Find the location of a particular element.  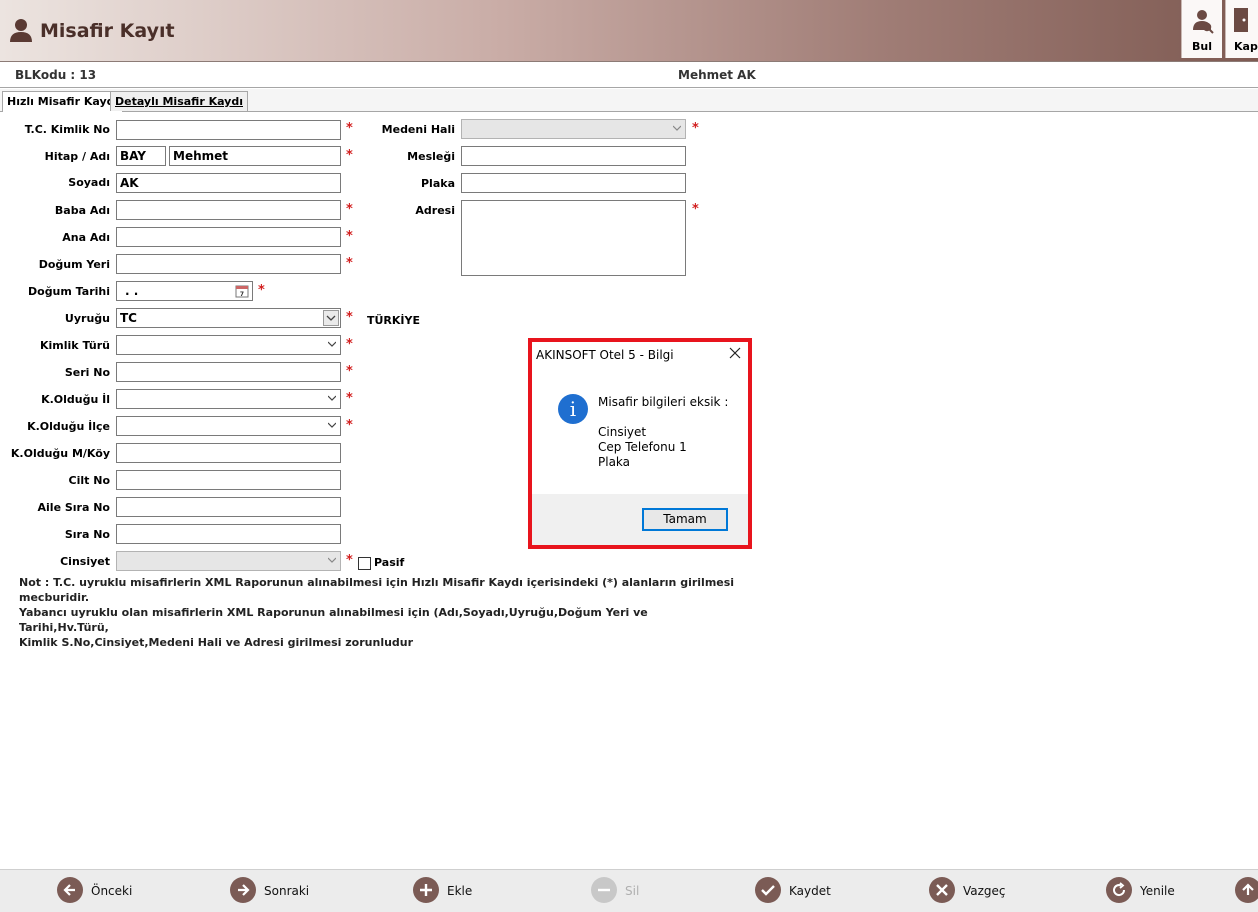

close-button: Kapa is located at coordinates (1241, 29).